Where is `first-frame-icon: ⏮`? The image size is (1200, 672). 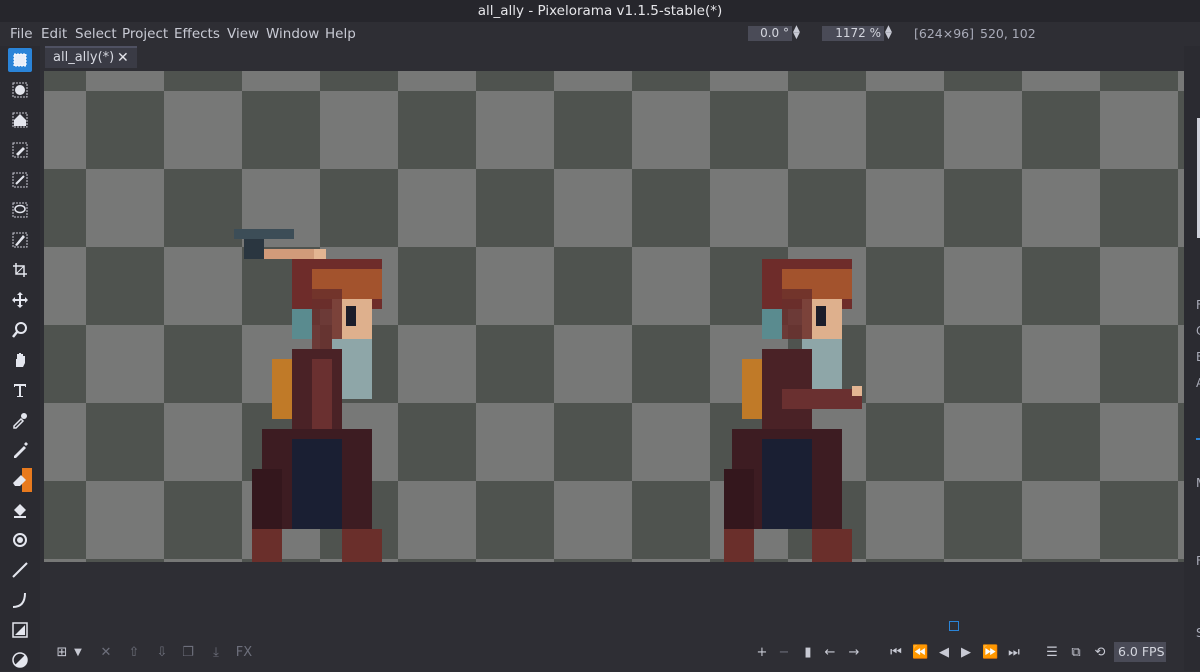
first-frame-icon: ⏮ is located at coordinates (896, 653).